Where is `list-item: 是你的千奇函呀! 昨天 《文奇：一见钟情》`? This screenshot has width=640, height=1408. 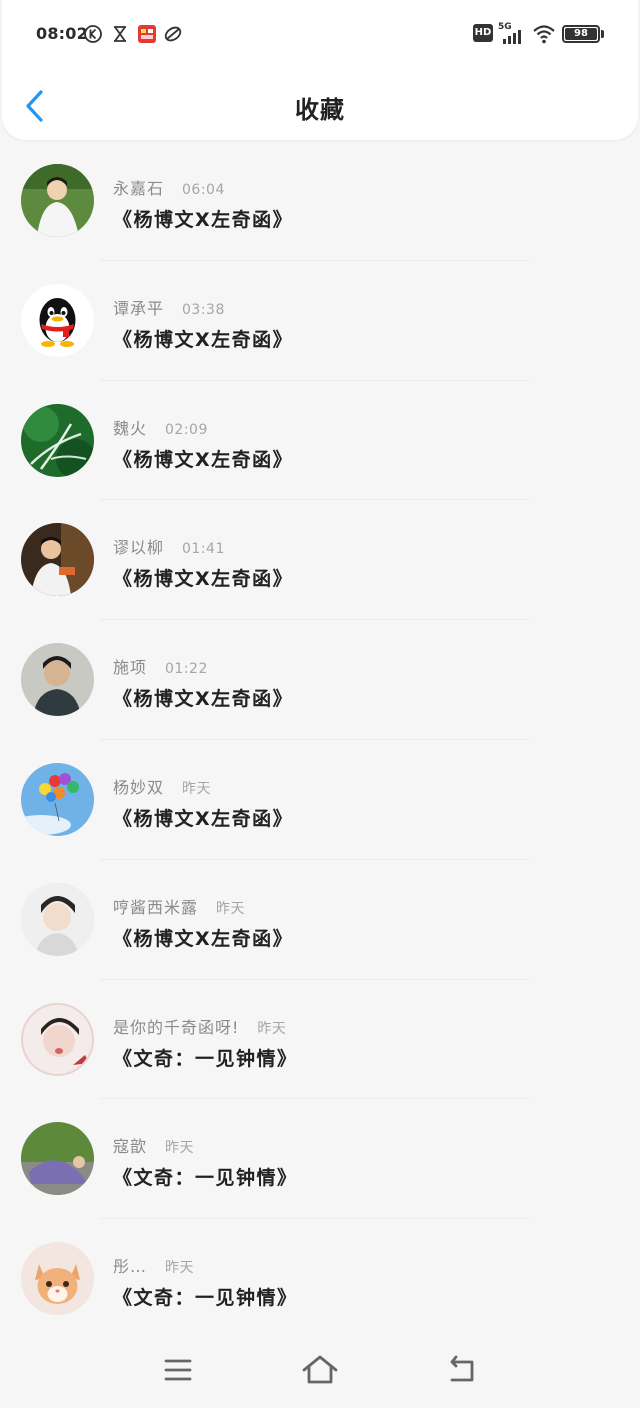 list-item: 是你的千奇函呀! 昨天 《文奇：一见钟情》 is located at coordinates (320, 1040).